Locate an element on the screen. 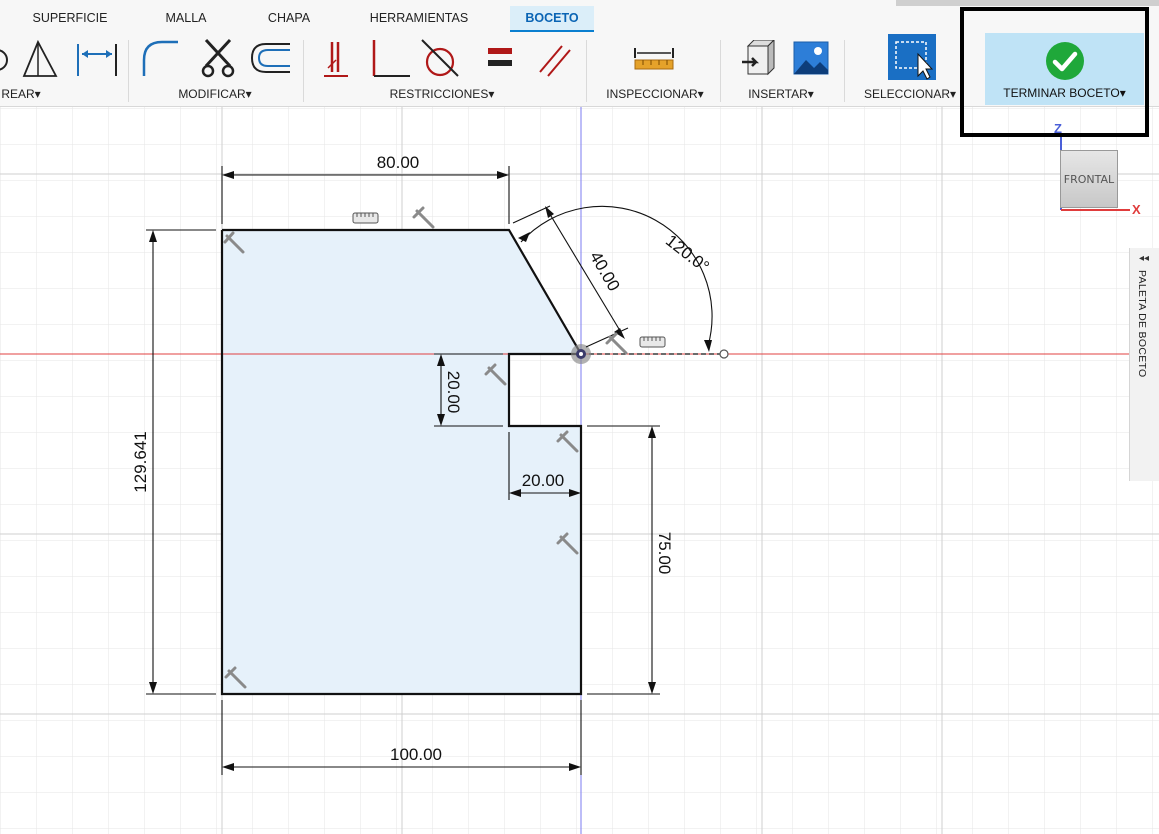 The height and width of the screenshot is (834, 1159). finish-sketch-button: TERMINAR BOCETO▾ is located at coordinates (1064, 69).